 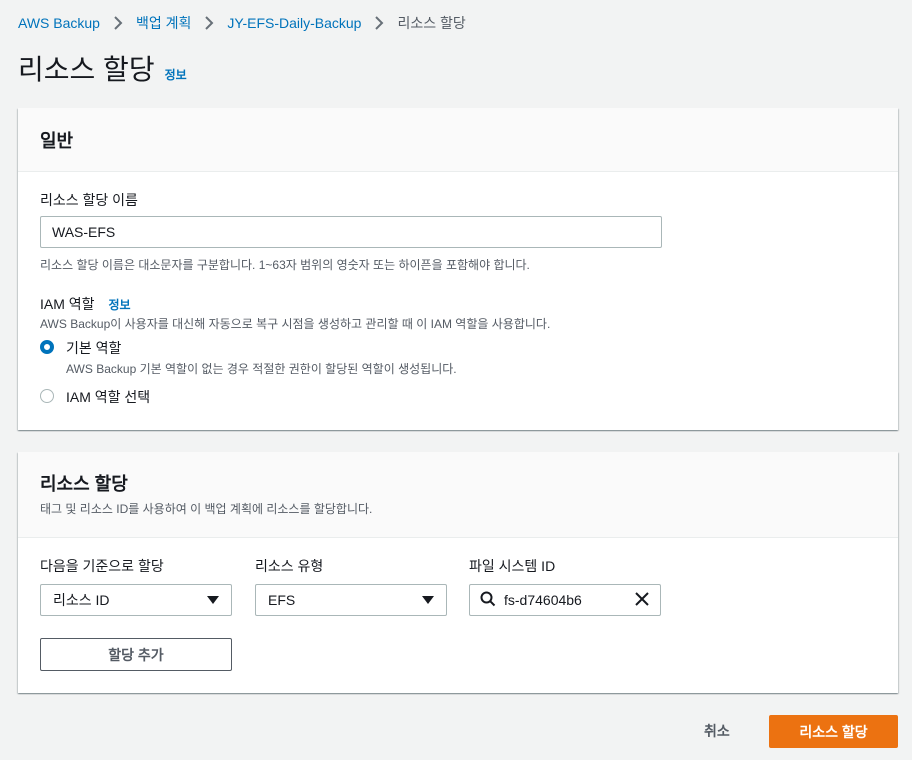 I want to click on cancel-button: 취소, so click(x=717, y=731).